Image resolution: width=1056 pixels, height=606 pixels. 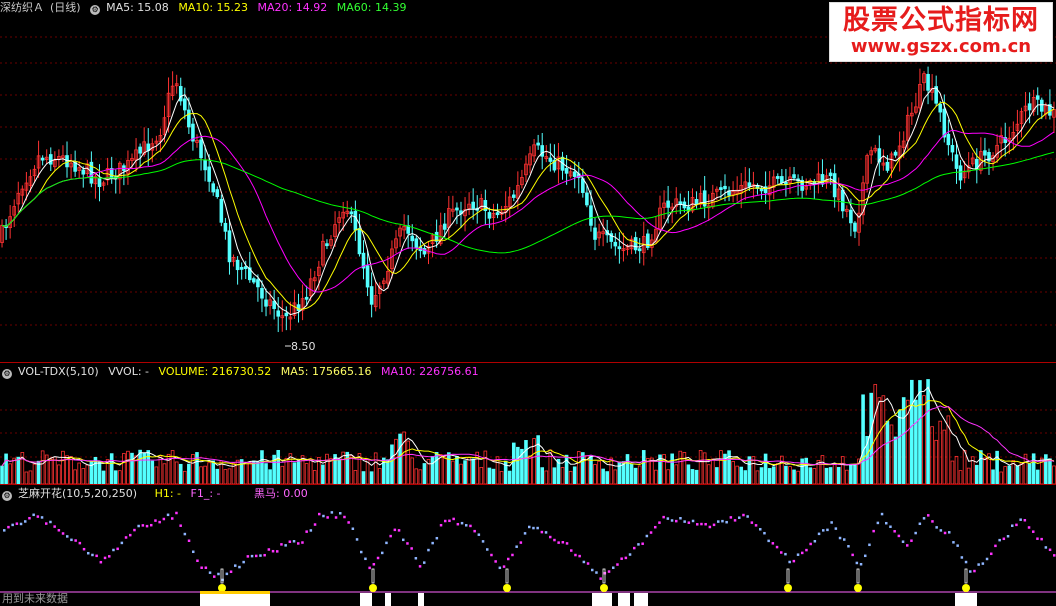 What do you see at coordinates (40, 7) in the screenshot?
I see `stock-name: 深纺织Ａ (日线)` at bounding box center [40, 7].